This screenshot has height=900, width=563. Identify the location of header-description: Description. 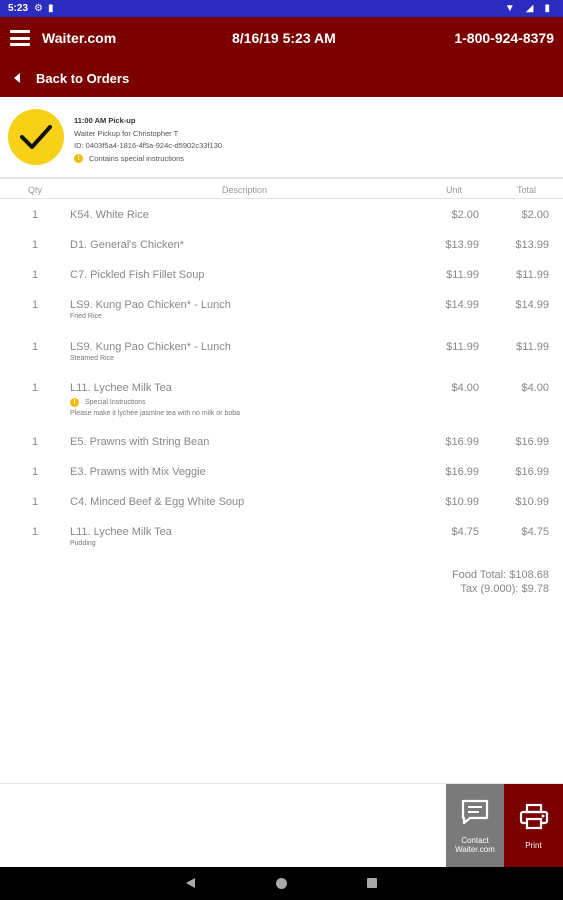
(245, 190).